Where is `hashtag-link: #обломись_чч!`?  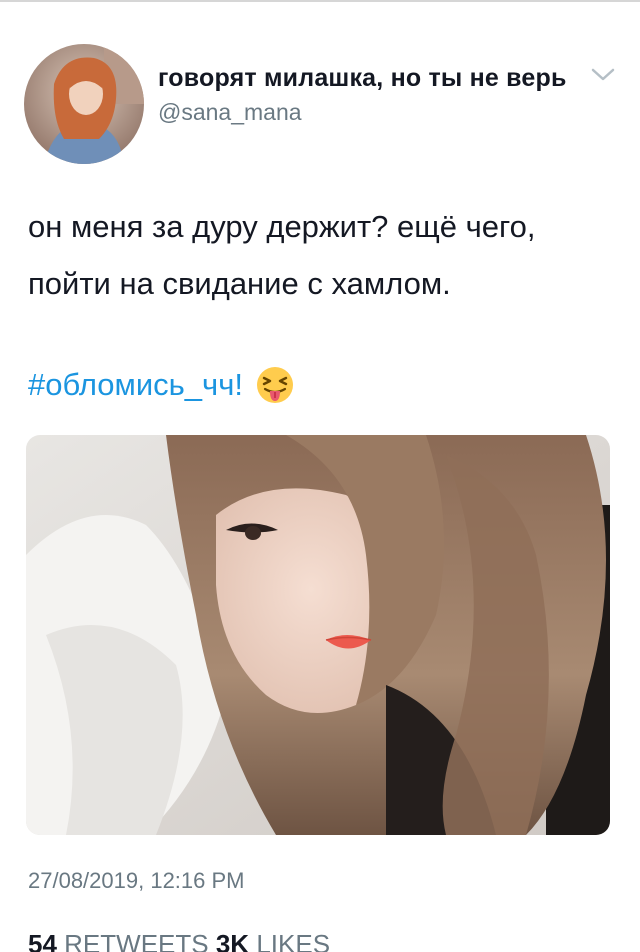 hashtag-link: #обломись_чч! is located at coordinates (135, 385).